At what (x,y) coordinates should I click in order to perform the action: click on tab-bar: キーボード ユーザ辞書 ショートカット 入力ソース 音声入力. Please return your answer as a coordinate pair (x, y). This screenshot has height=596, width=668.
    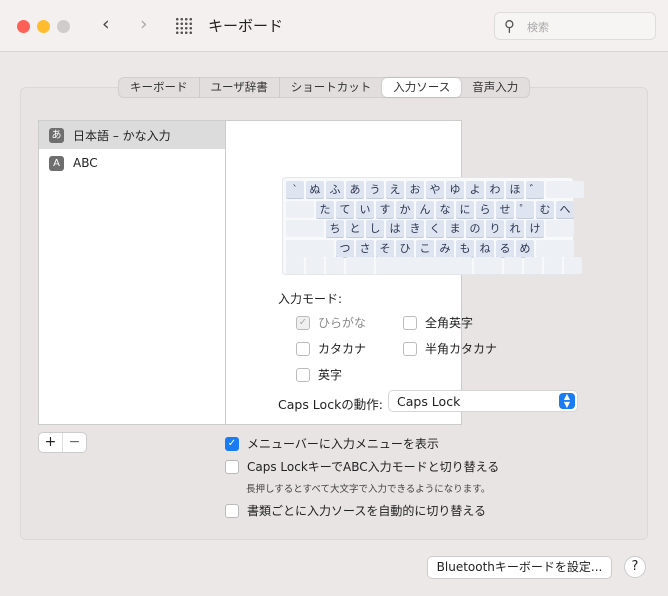
    Looking at the image, I should click on (324, 87).